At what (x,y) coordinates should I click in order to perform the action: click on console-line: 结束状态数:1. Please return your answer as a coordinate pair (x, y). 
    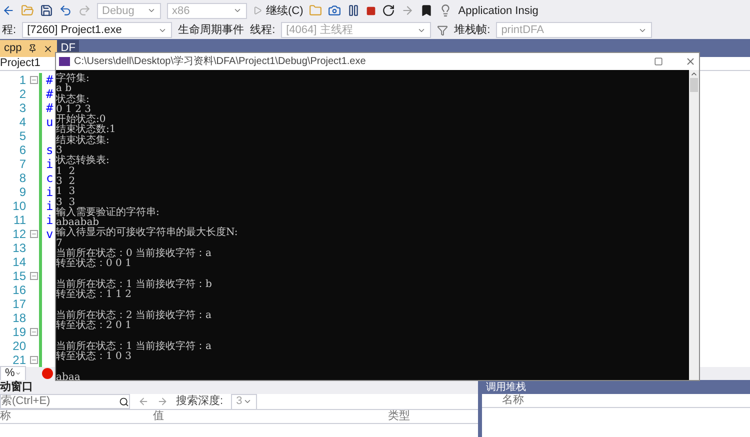
    Looking at the image, I should click on (86, 130).